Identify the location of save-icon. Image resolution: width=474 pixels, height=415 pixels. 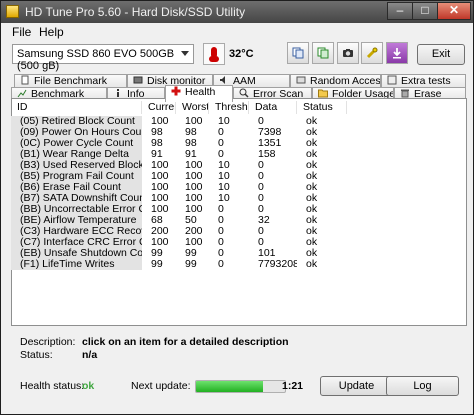
(323, 53).